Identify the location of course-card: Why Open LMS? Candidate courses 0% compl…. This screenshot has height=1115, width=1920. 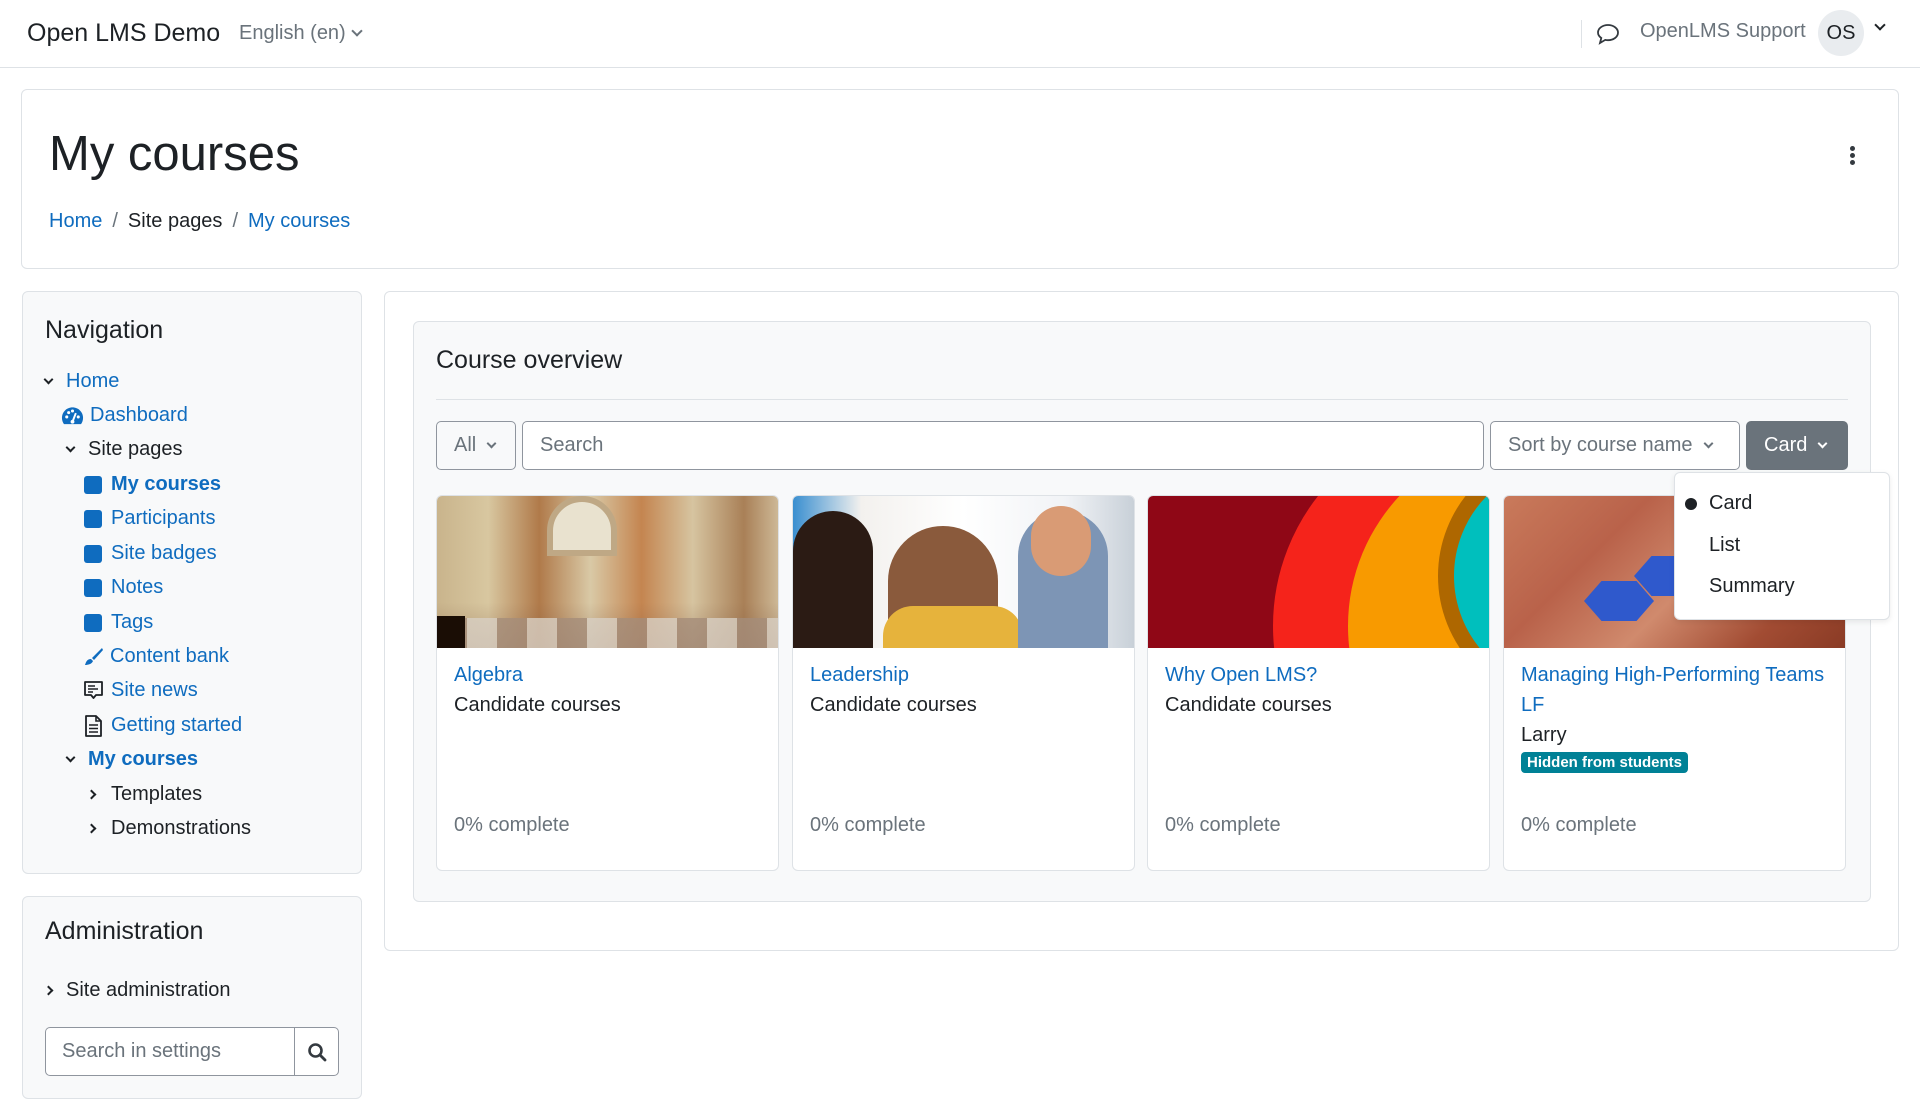
(1318, 683).